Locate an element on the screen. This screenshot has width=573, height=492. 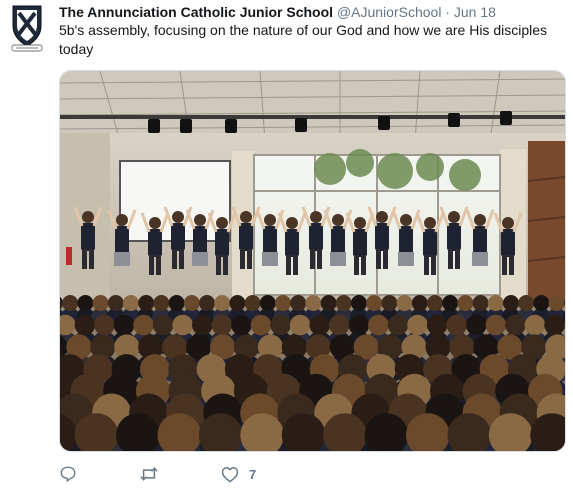
action-bar: 7 is located at coordinates (209, 474).